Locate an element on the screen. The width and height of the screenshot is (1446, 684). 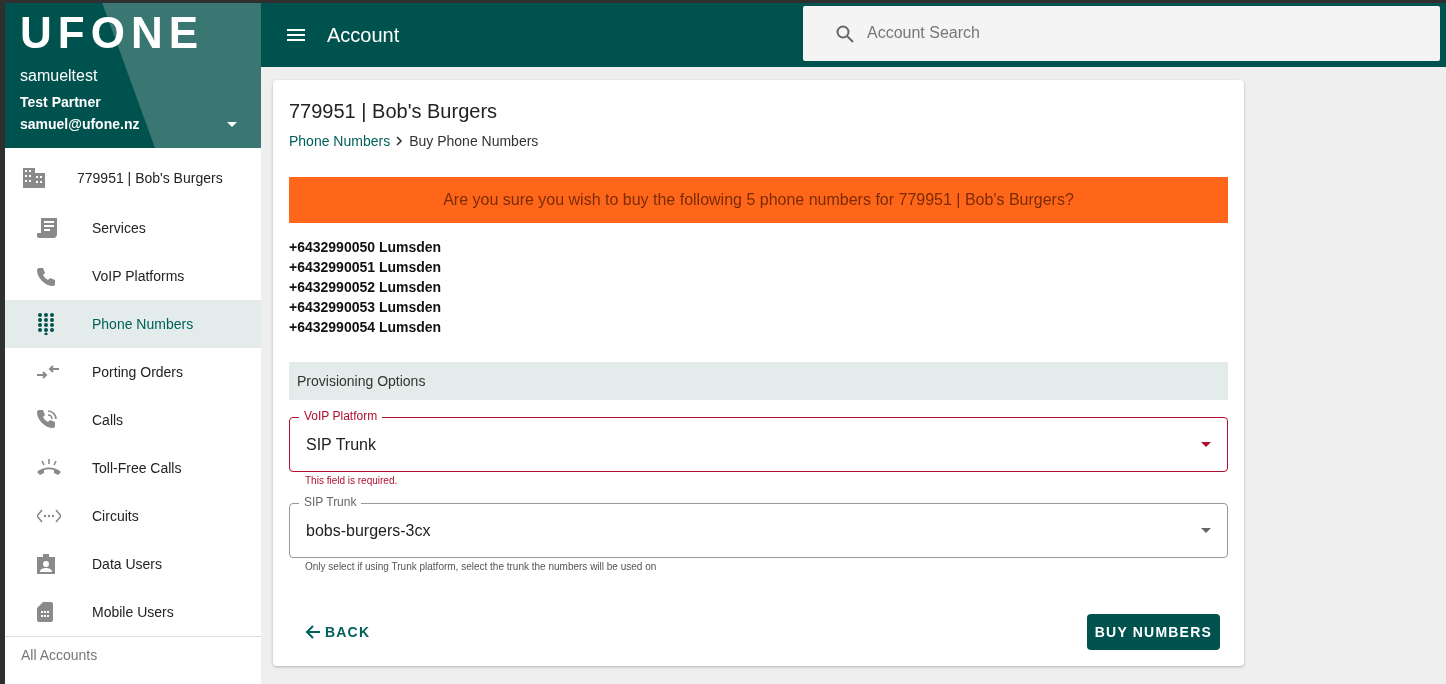
badge-icon is located at coordinates (46, 564).